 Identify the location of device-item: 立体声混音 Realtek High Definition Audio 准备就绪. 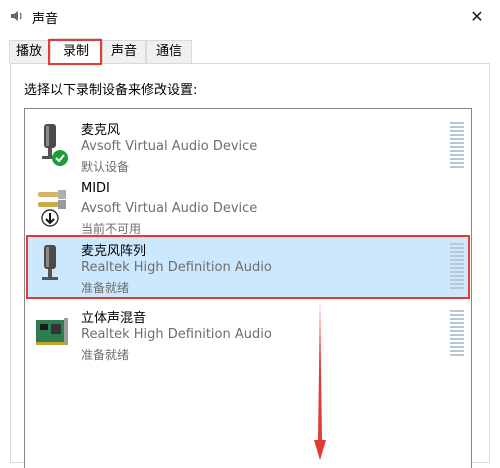
(248, 333).